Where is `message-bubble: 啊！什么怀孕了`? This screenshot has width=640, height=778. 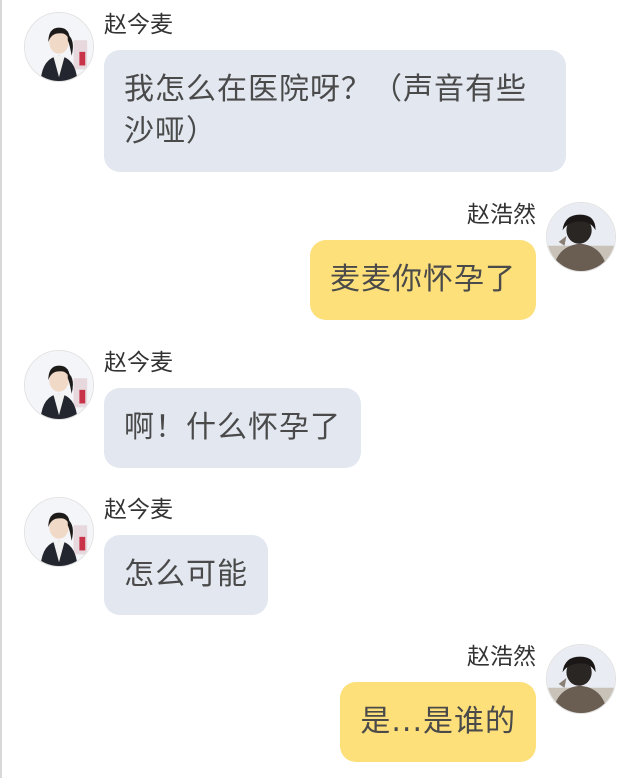
message-bubble: 啊！什么怀孕了 is located at coordinates (232, 428).